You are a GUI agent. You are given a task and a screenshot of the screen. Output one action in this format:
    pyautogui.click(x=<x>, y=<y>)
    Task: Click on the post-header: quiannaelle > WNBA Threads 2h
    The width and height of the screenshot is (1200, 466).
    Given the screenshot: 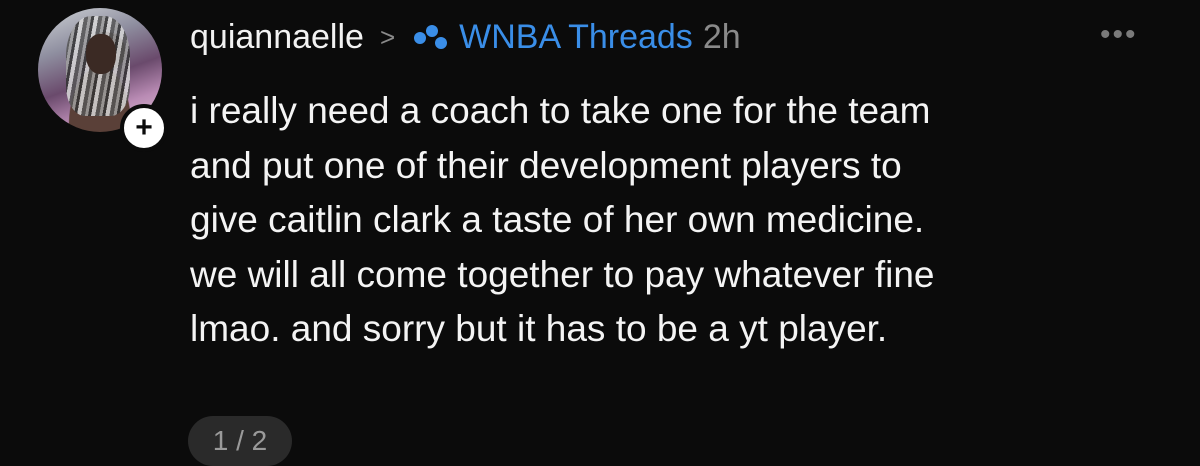 What is the action you would take?
    pyautogui.click(x=465, y=37)
    